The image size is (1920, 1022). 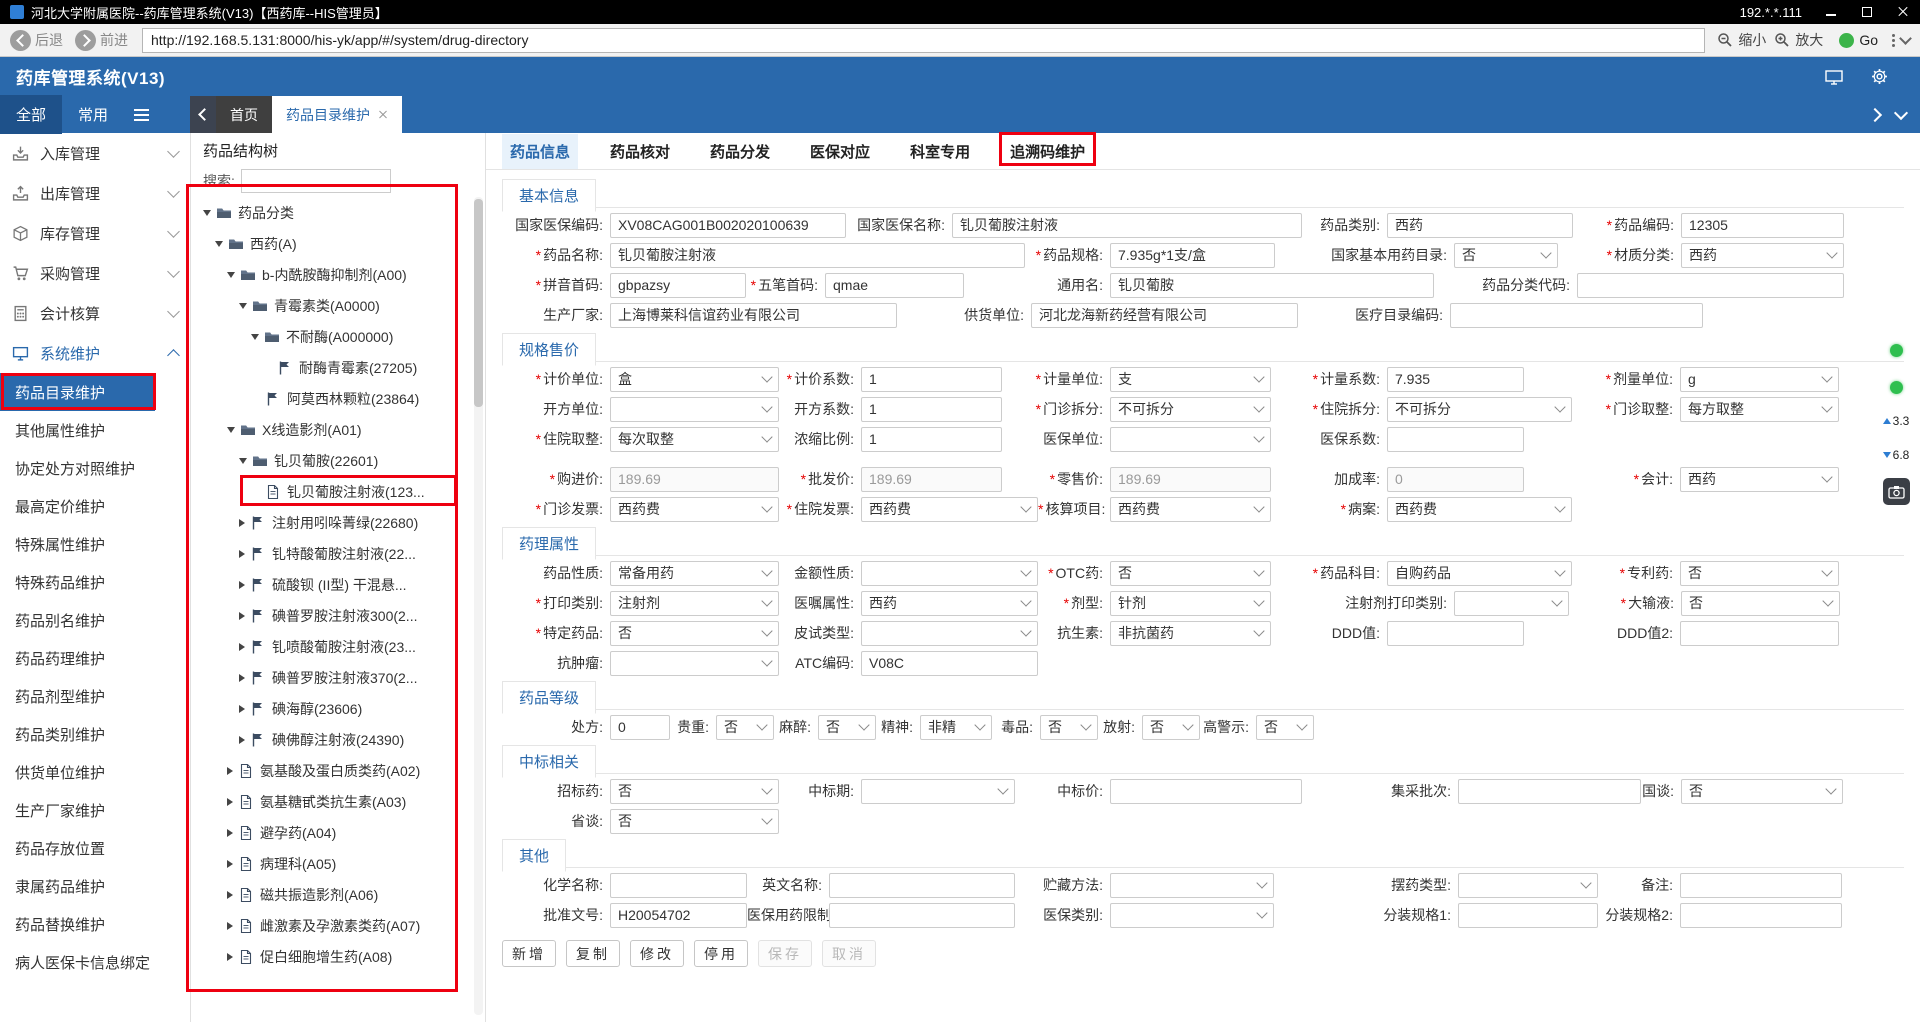 I want to click on field-input: gbpazsy, so click(x=678, y=285).